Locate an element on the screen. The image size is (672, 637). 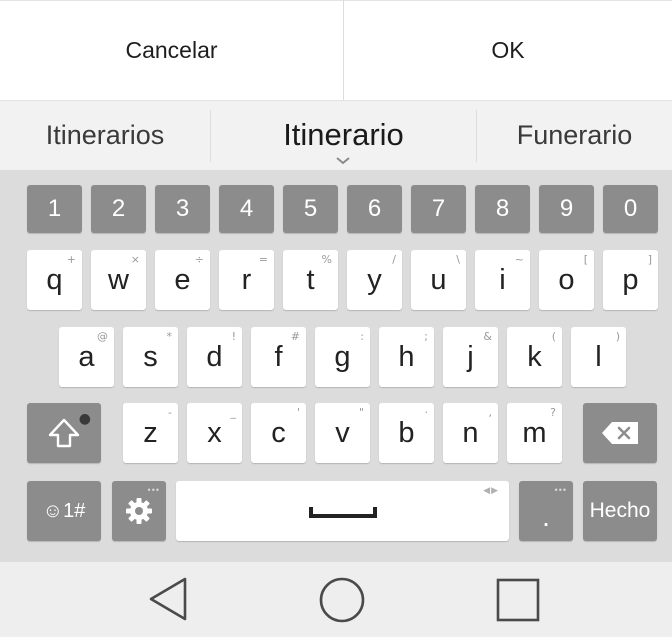
key-v: v " is located at coordinates (342, 433).